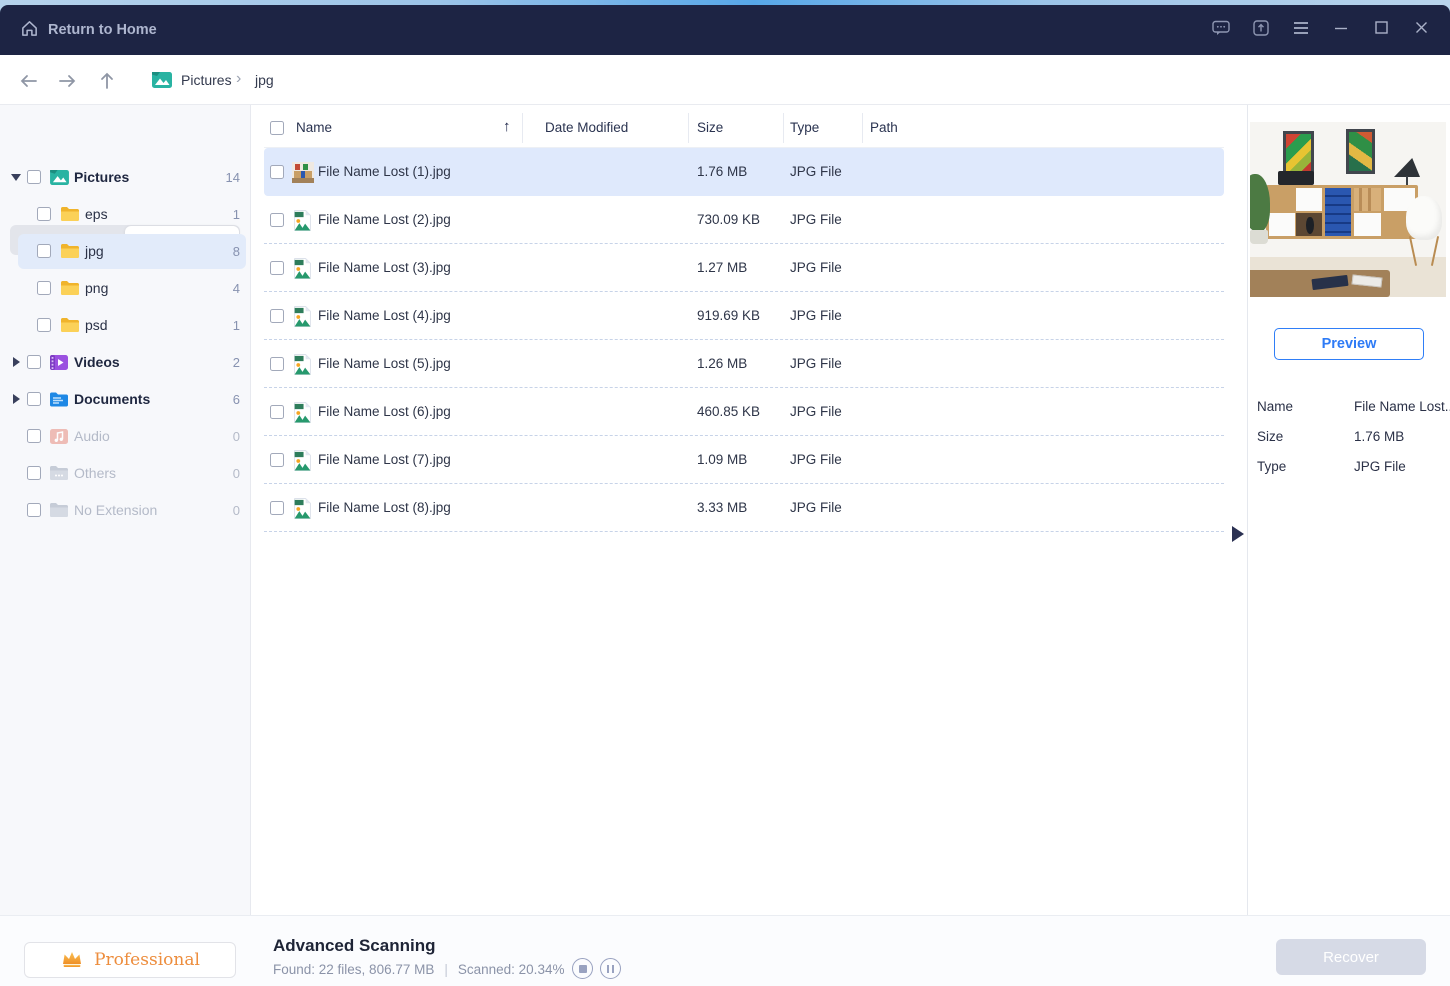 The image size is (1450, 986). I want to click on file-row: File Name Lost (1).jpg 1.76 MB JPG File, so click(744, 172).